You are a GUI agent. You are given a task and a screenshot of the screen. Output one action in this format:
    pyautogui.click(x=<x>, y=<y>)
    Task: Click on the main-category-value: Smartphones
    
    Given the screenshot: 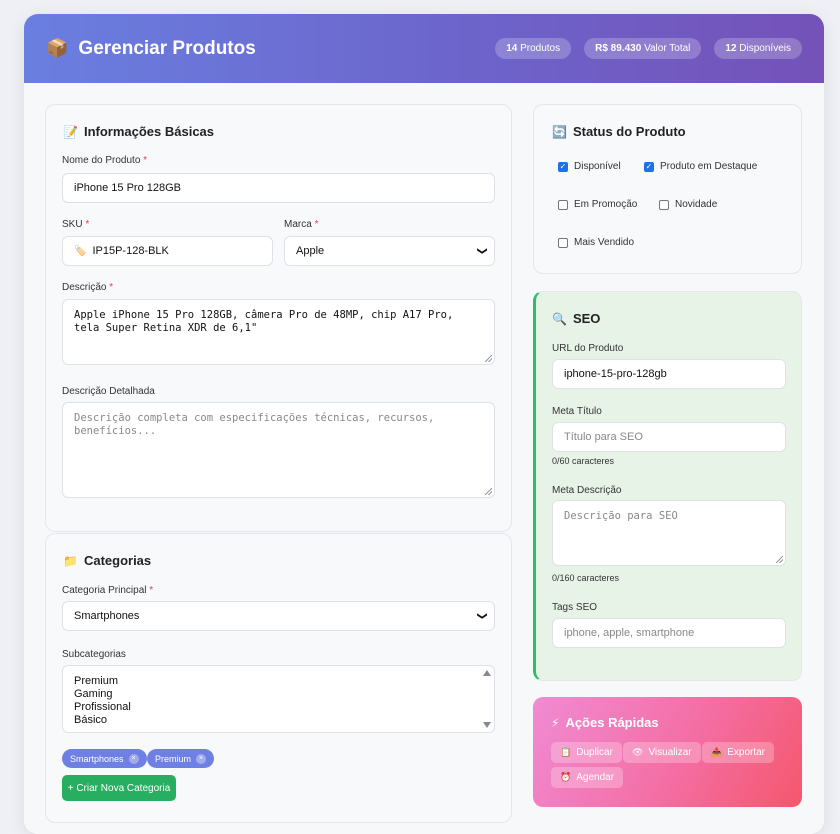 What is the action you would take?
    pyautogui.click(x=107, y=616)
    